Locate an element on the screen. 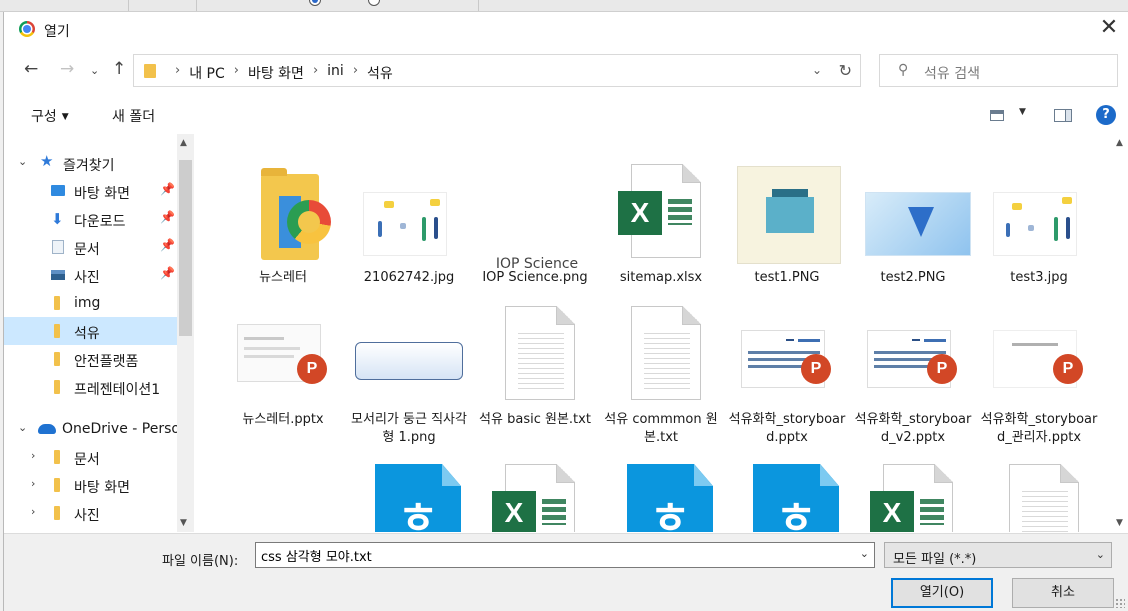 Image resolution: width=1128 pixels, height=611 pixels. file-item: test1.PNG is located at coordinates (787, 234).